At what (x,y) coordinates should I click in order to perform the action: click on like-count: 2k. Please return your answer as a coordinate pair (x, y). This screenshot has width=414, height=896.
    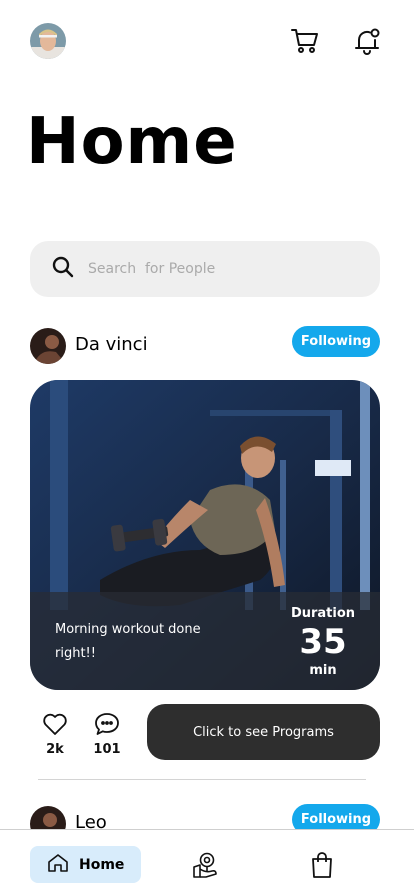
    Looking at the image, I should click on (55, 749).